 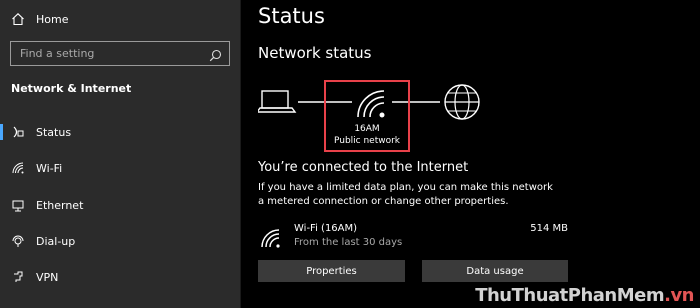 I want to click on sidebar-item-label: VPN, so click(x=47, y=277).